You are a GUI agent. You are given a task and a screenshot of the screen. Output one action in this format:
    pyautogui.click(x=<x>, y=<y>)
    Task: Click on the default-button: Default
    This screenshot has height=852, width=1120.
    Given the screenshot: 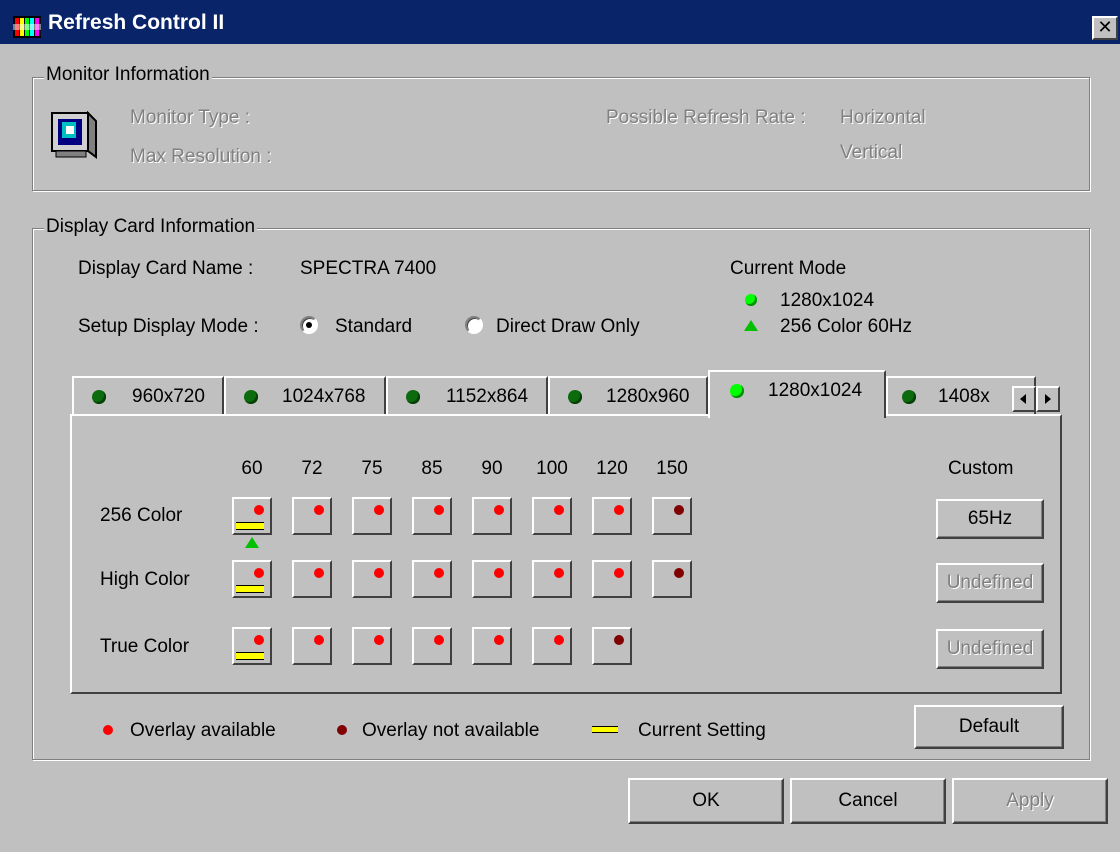 What is the action you would take?
    pyautogui.click(x=989, y=727)
    